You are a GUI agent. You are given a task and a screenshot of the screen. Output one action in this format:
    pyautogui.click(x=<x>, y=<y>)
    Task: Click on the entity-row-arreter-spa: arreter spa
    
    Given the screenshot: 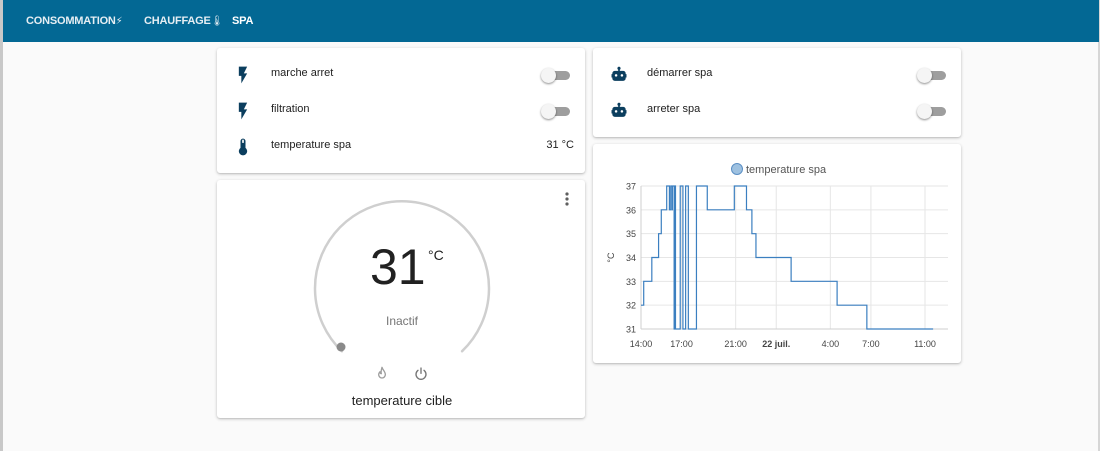 What is the action you would take?
    pyautogui.click(x=777, y=110)
    